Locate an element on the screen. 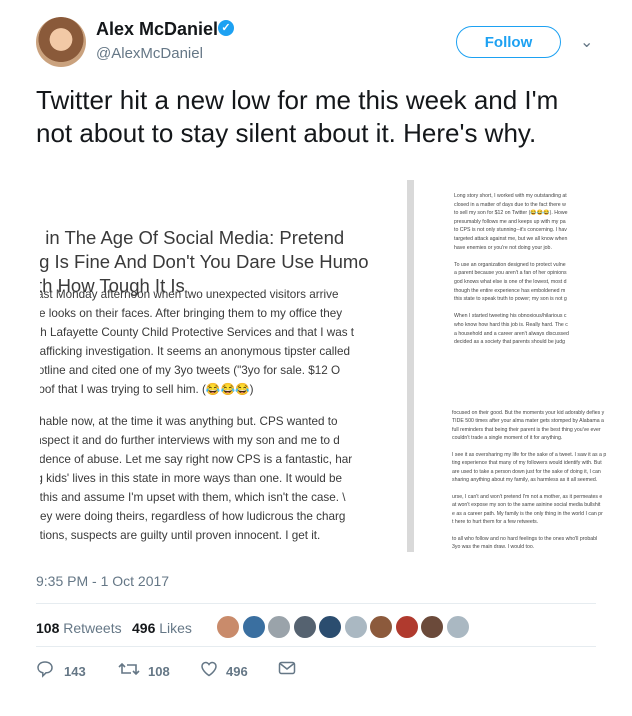 This screenshot has height=716, width=632. media-divider is located at coordinates (410, 366).